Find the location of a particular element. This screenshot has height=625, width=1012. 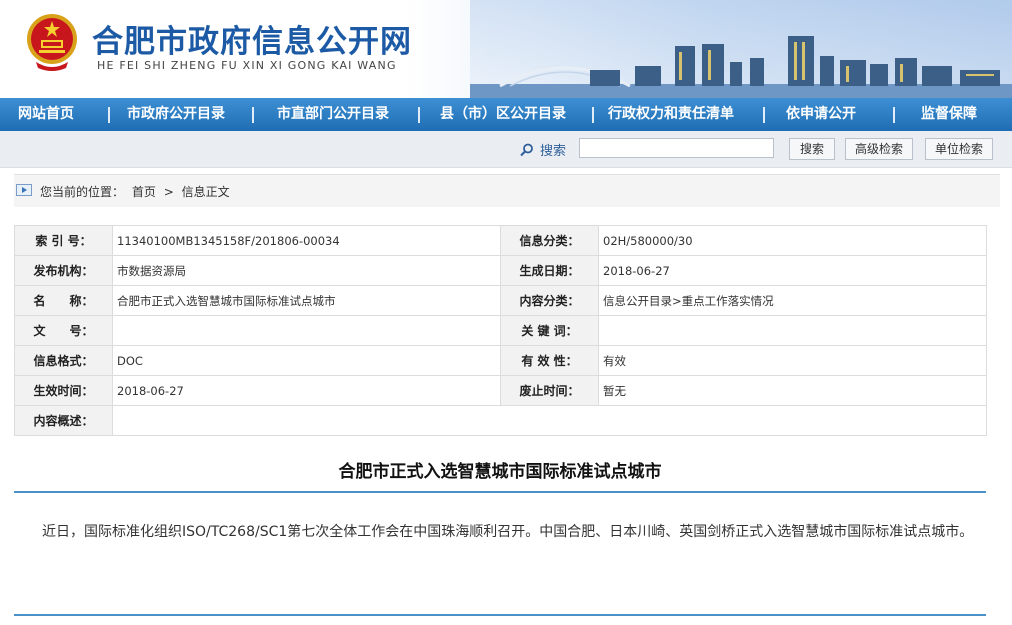

meta-value-index: 11340100MB1345158F/201806-00034 is located at coordinates (306, 240).